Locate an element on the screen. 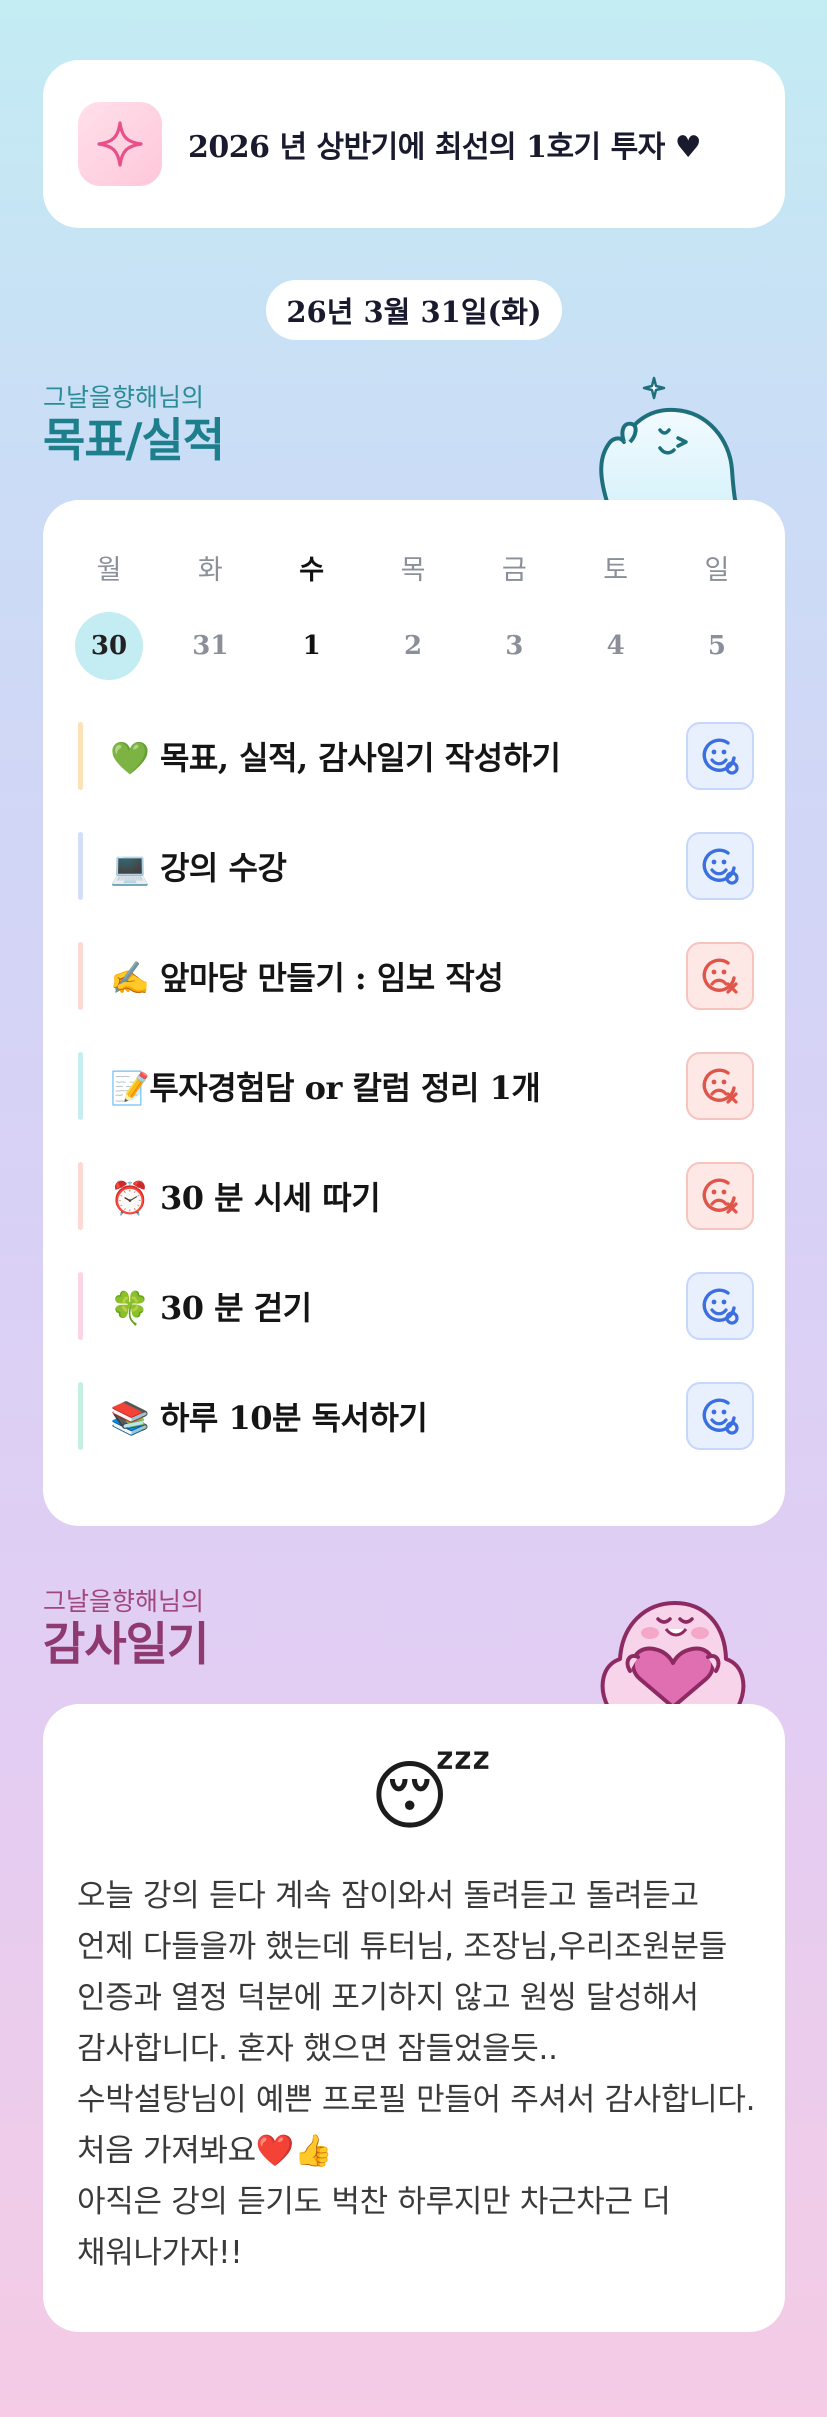 The image size is (827, 2417). goal-banner: 2026 년 상반기에 최선의 1호기 투자 ♥ is located at coordinates (414, 144).